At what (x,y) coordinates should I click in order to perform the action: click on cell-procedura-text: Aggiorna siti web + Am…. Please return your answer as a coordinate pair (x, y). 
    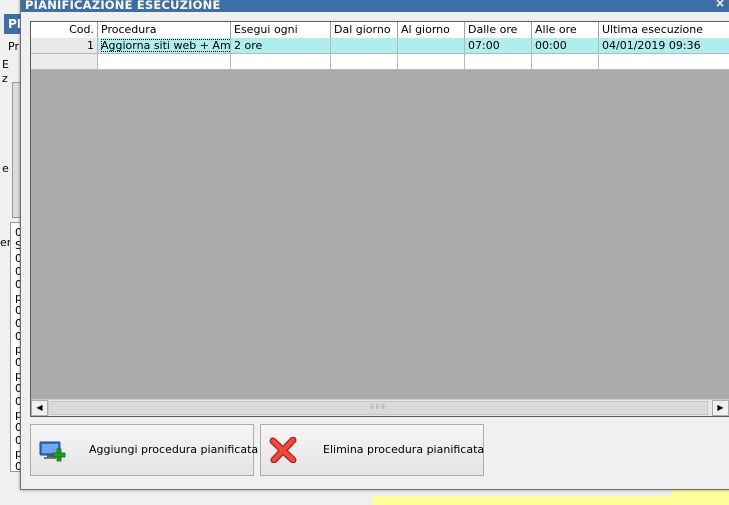
    Looking at the image, I should click on (165, 45).